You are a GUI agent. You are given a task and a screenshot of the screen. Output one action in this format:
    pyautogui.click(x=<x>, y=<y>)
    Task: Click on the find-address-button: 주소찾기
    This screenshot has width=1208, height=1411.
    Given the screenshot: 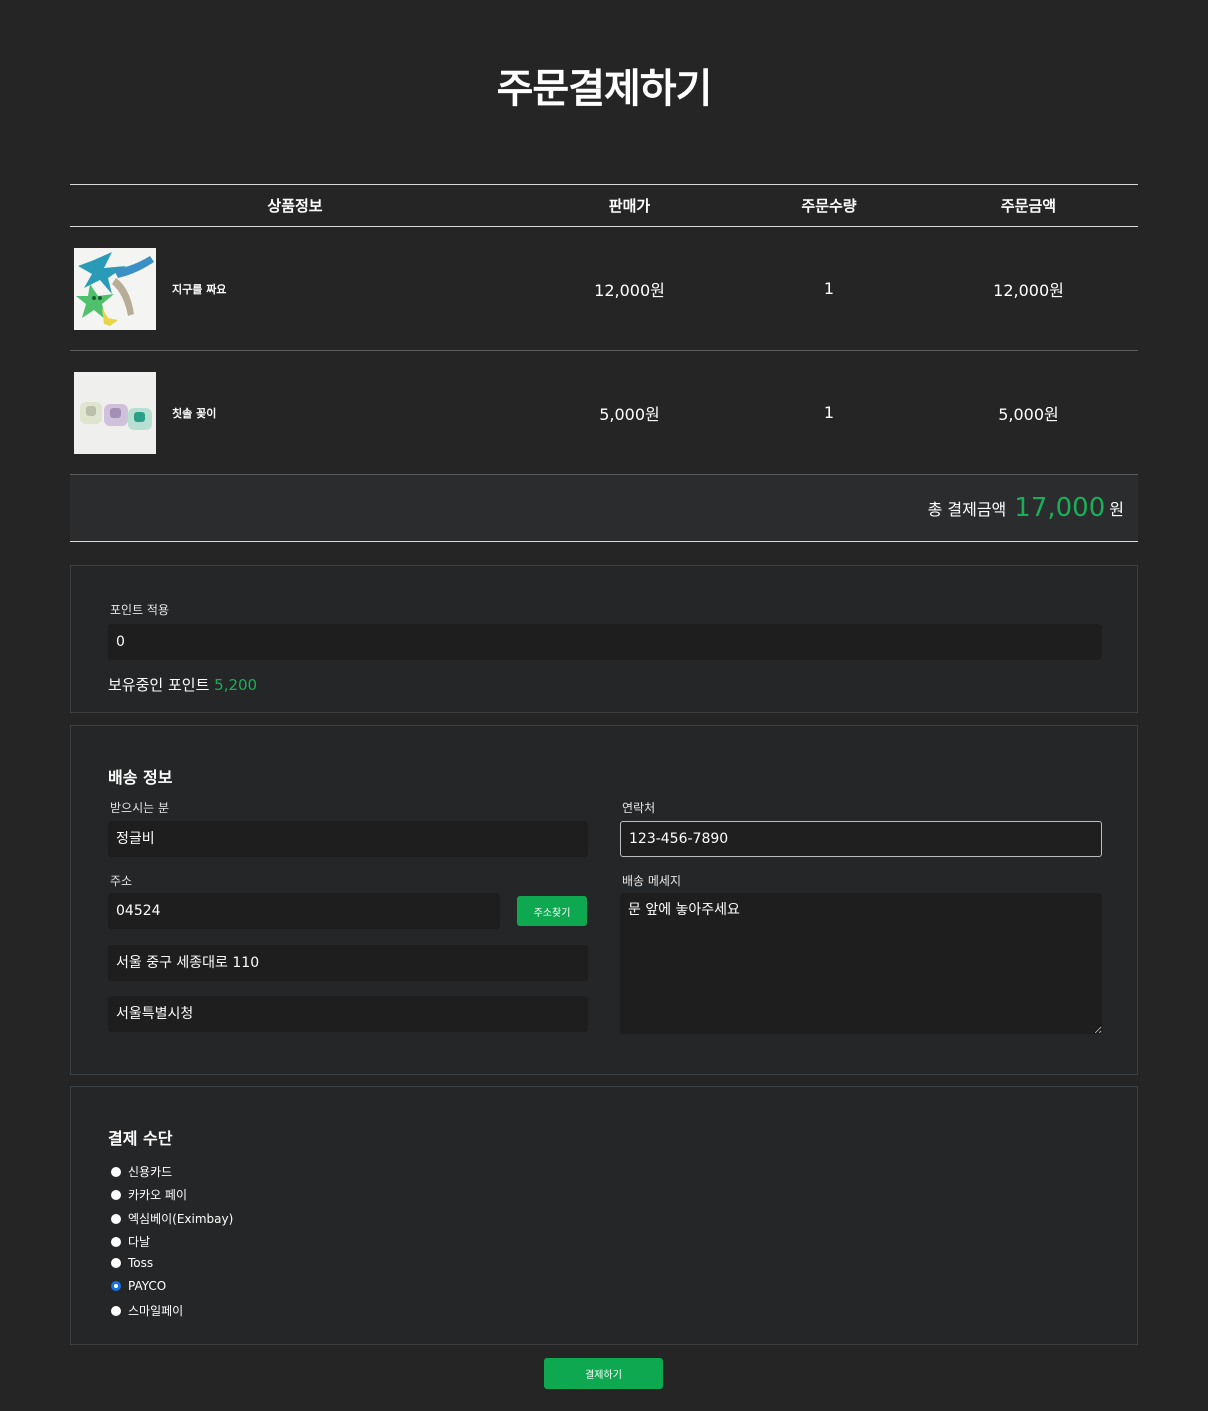 What is the action you would take?
    pyautogui.click(x=552, y=911)
    